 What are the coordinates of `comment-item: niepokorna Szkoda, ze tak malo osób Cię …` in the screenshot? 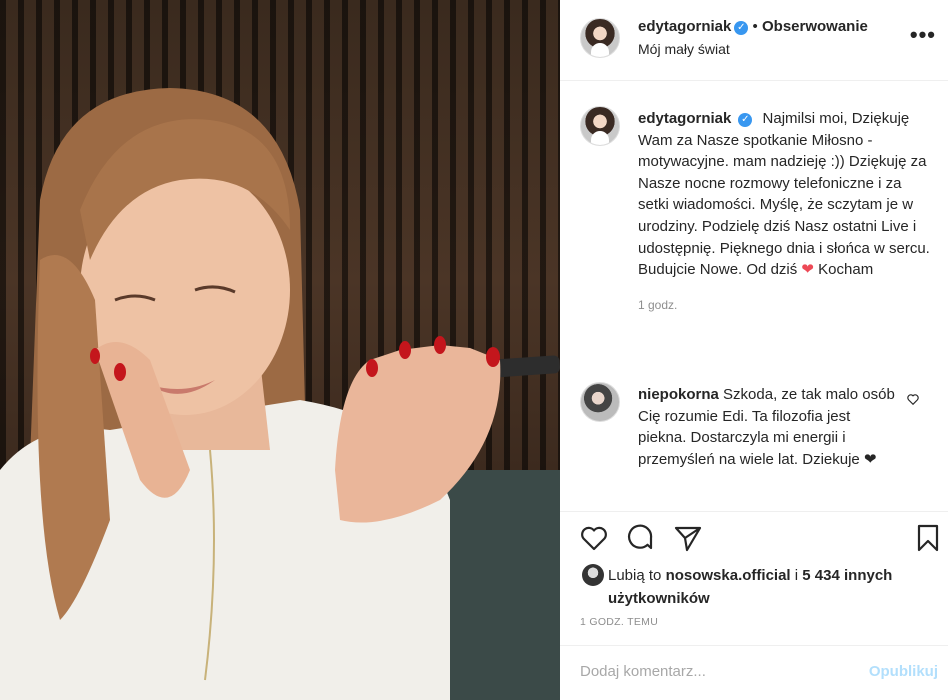 It's located at (769, 427).